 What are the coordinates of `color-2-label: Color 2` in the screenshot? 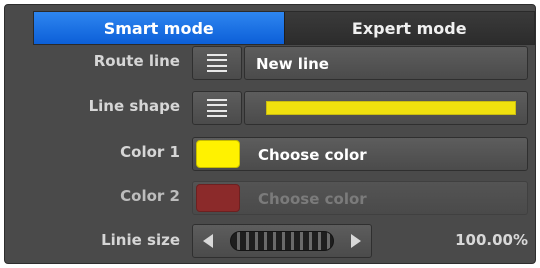 It's located at (150, 196).